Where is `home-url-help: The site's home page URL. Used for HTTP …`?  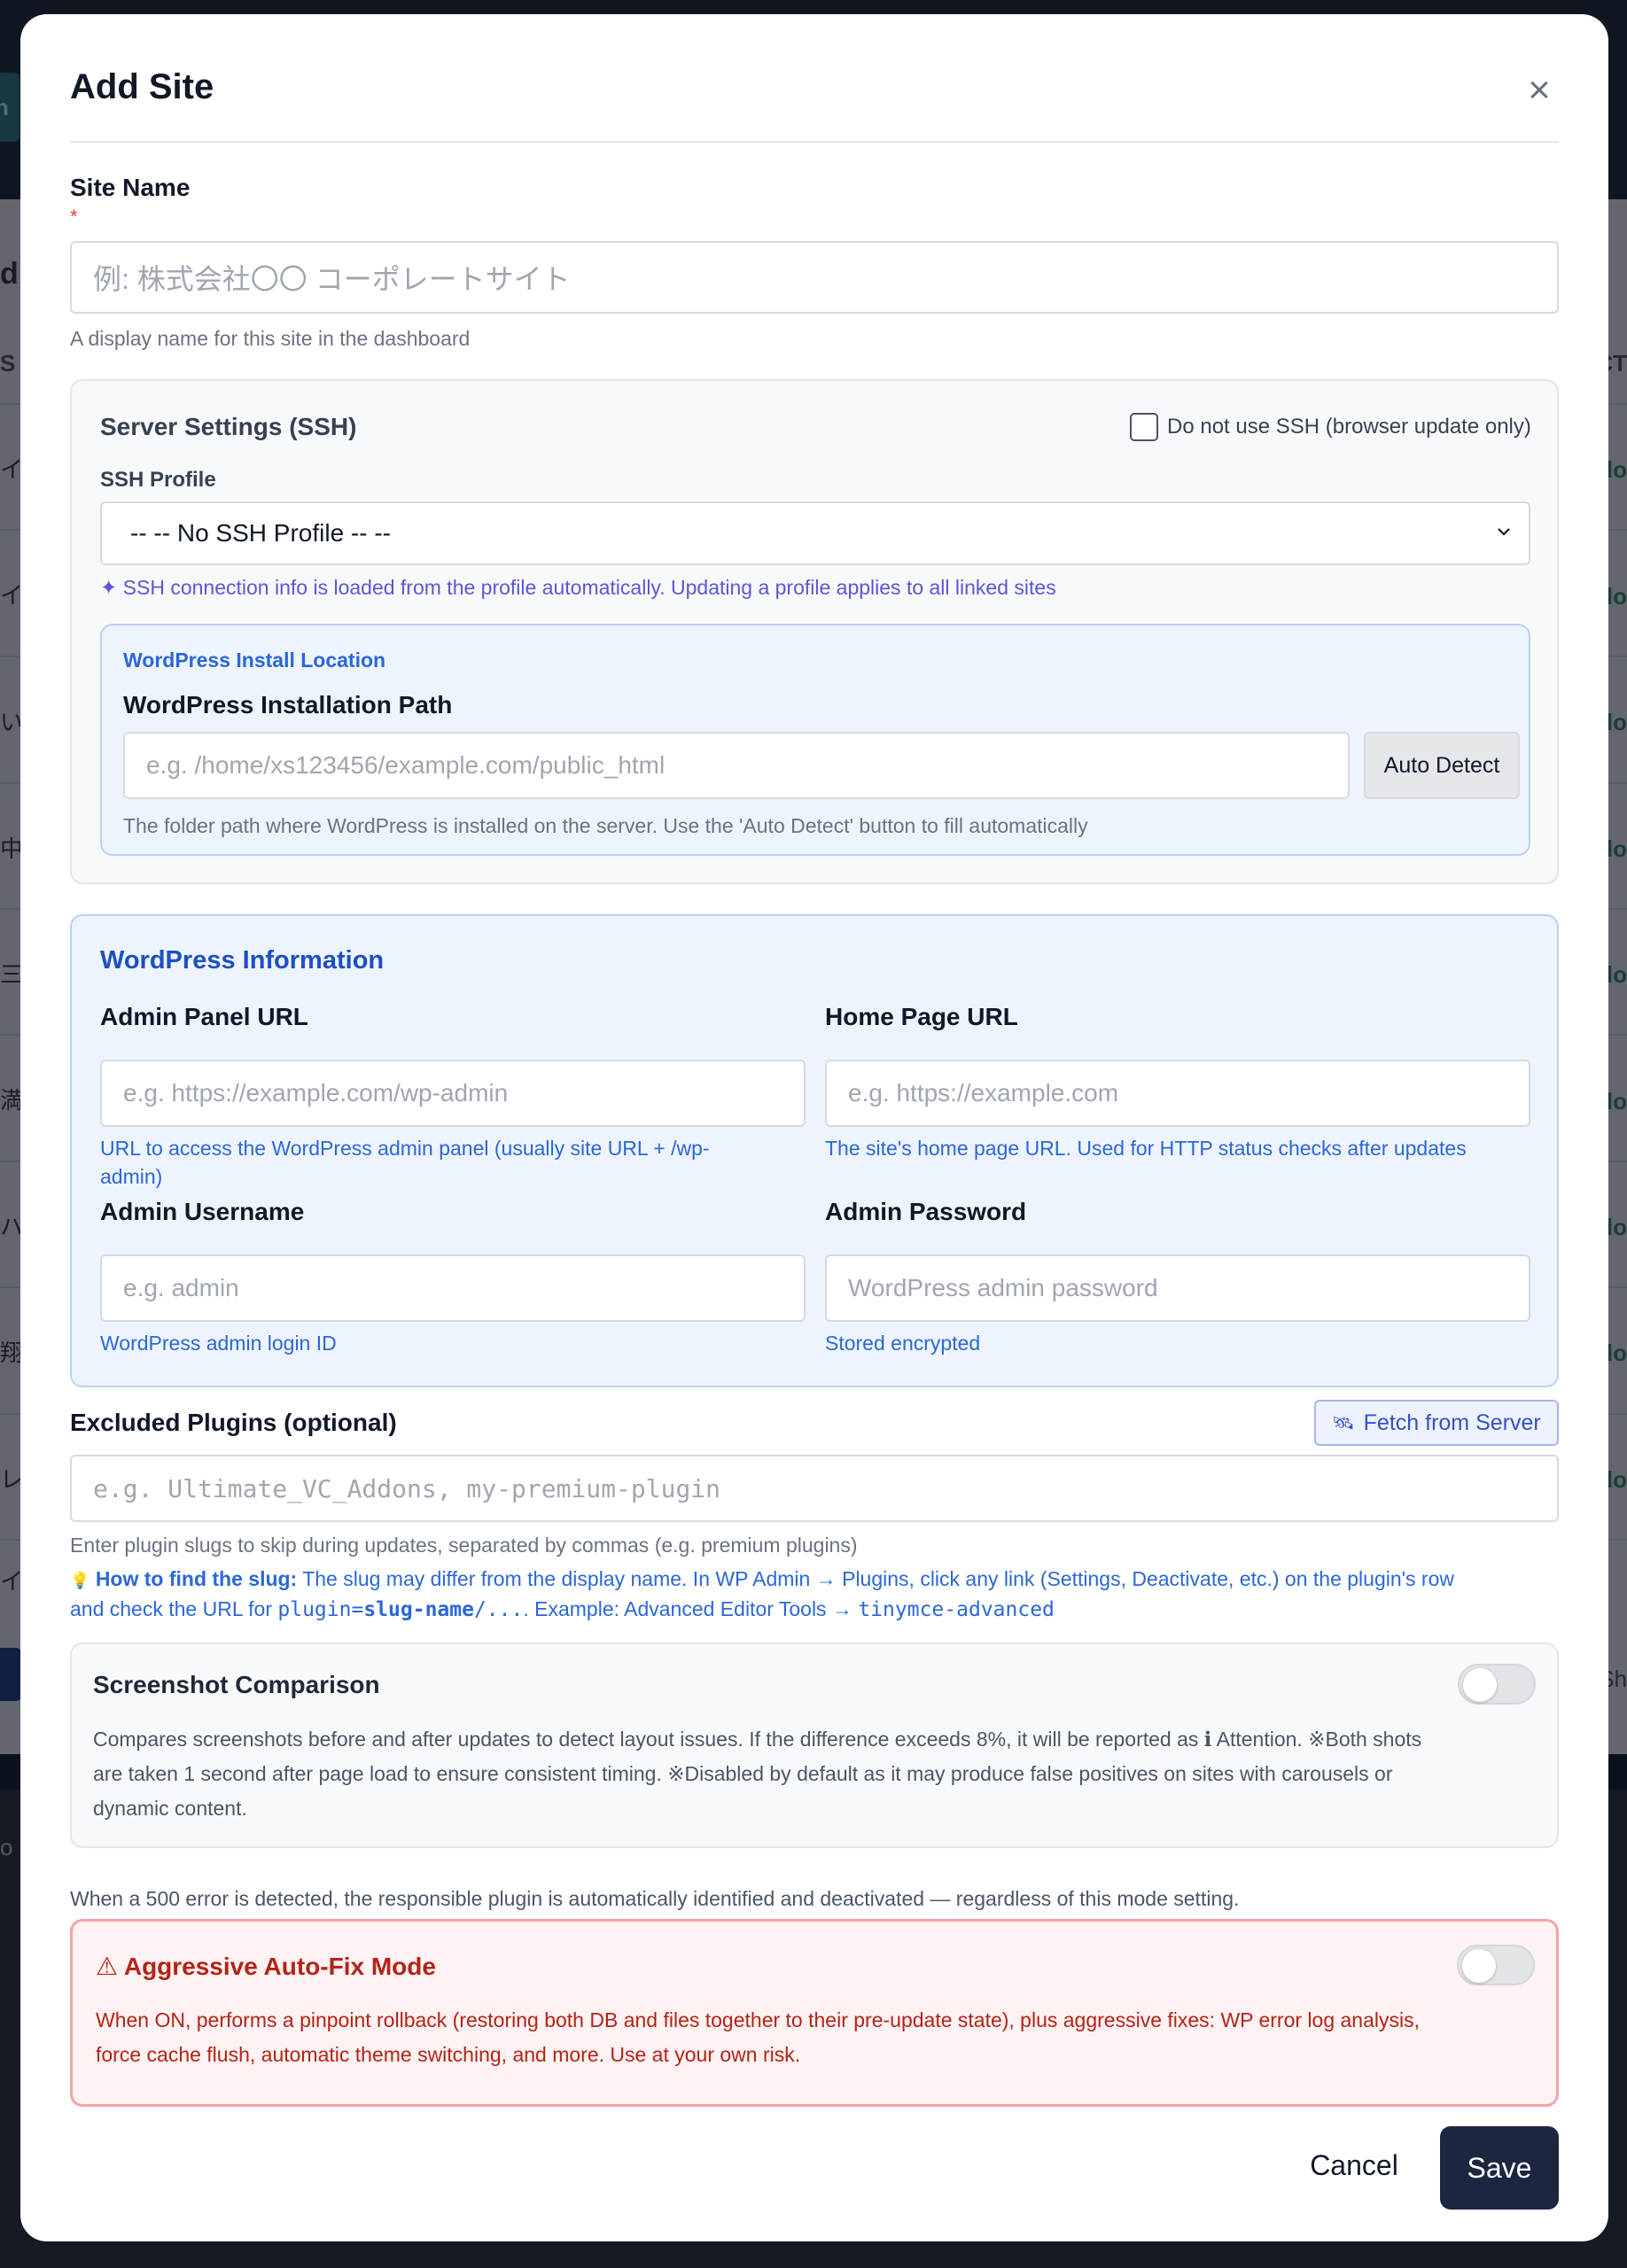 home-url-help: The site's home page URL. Used for HTTP … is located at coordinates (1146, 1148).